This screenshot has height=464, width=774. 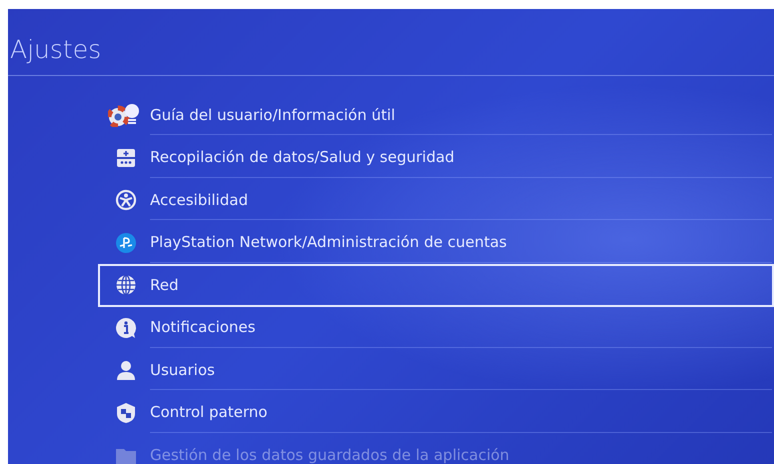 I want to click on user-icon, so click(x=126, y=370).